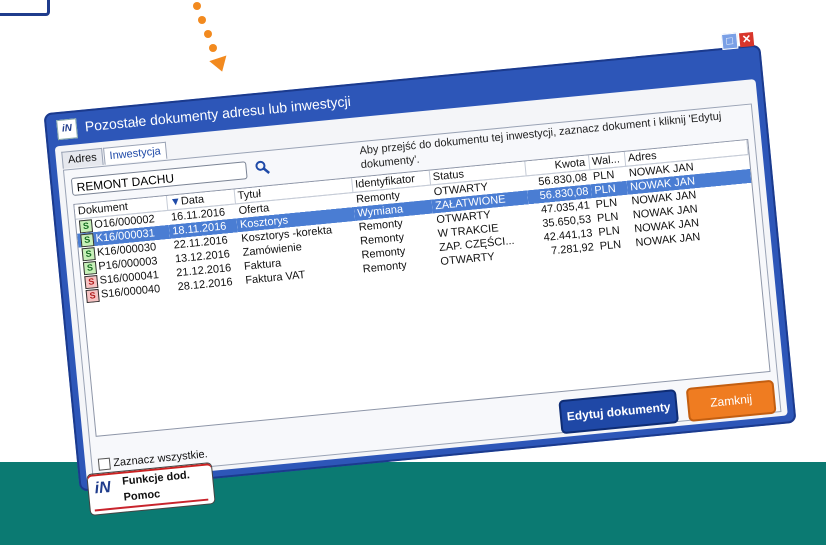 The width and height of the screenshot is (826, 545). I want to click on help-label: Pomoc, so click(142, 496).